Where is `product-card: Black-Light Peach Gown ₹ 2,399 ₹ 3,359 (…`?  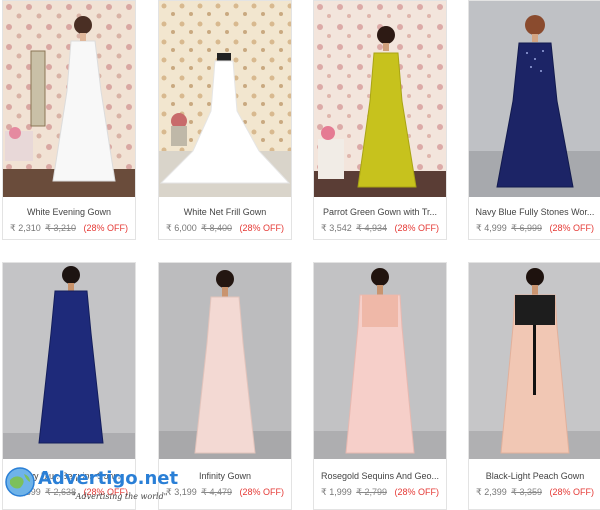
product-card: Black-Light Peach Gown ₹ 2,399 ₹ 3,359 (… is located at coordinates (534, 386).